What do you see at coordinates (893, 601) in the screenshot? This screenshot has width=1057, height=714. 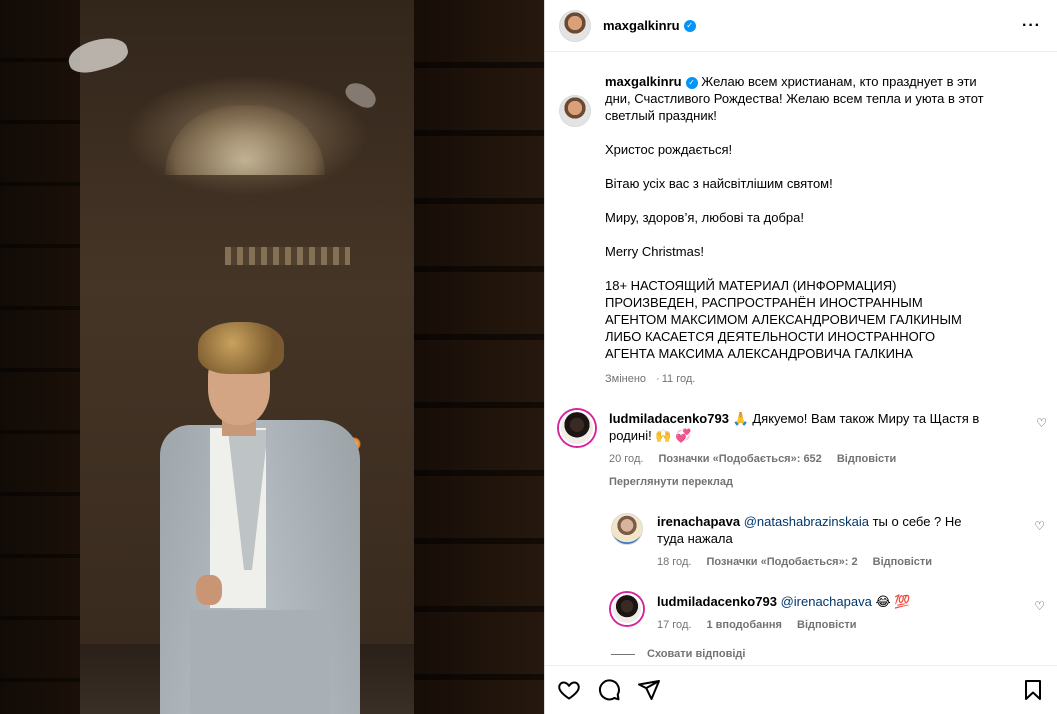 I see `reply-text: 😂 💯` at bounding box center [893, 601].